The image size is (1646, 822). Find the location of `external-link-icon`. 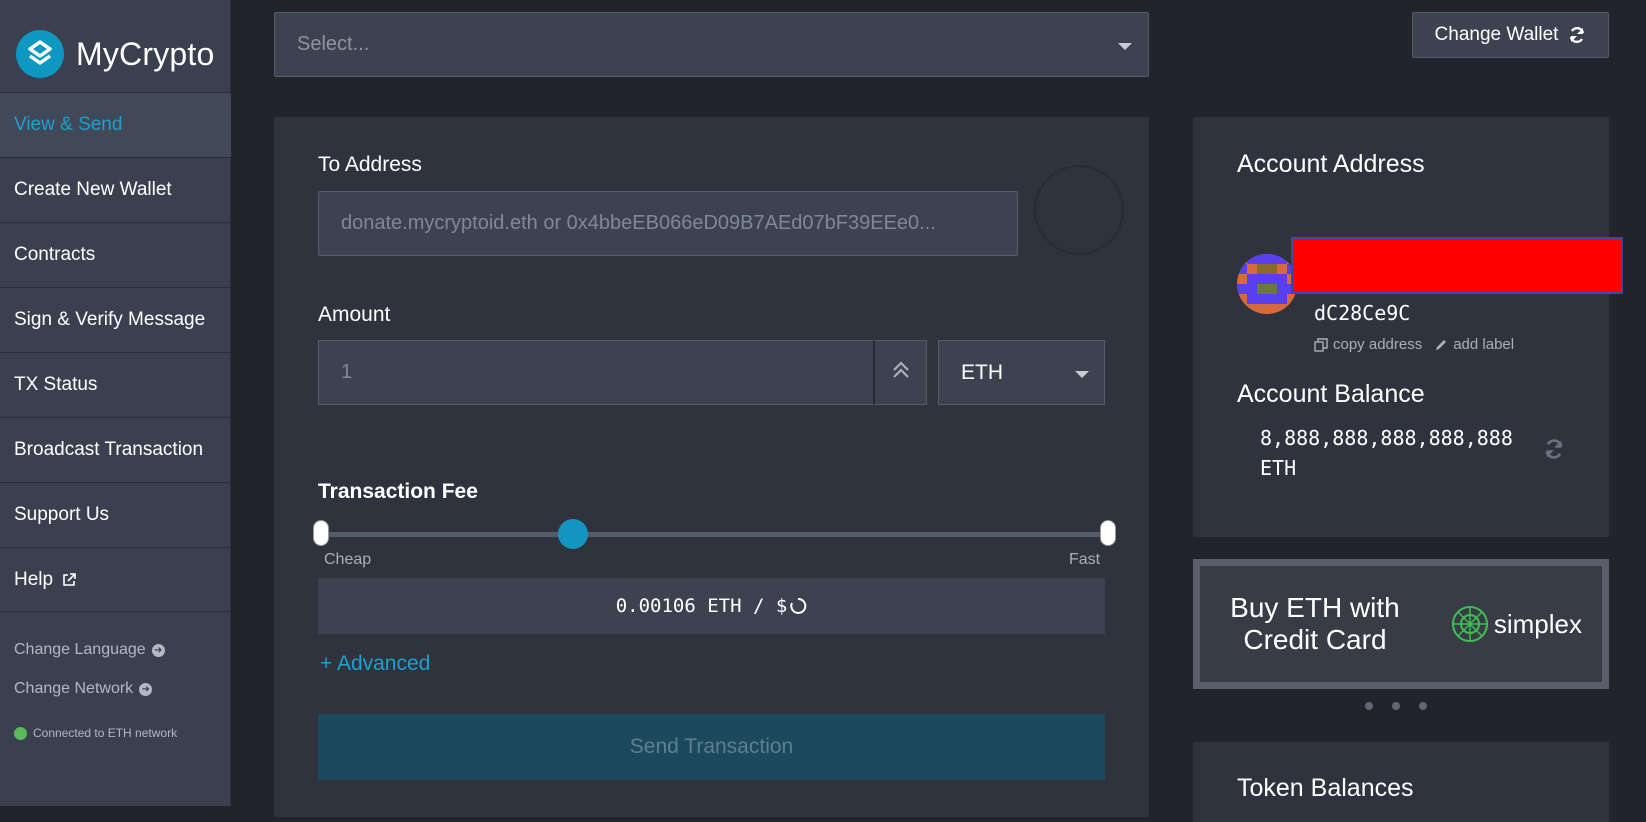

external-link-icon is located at coordinates (69, 580).